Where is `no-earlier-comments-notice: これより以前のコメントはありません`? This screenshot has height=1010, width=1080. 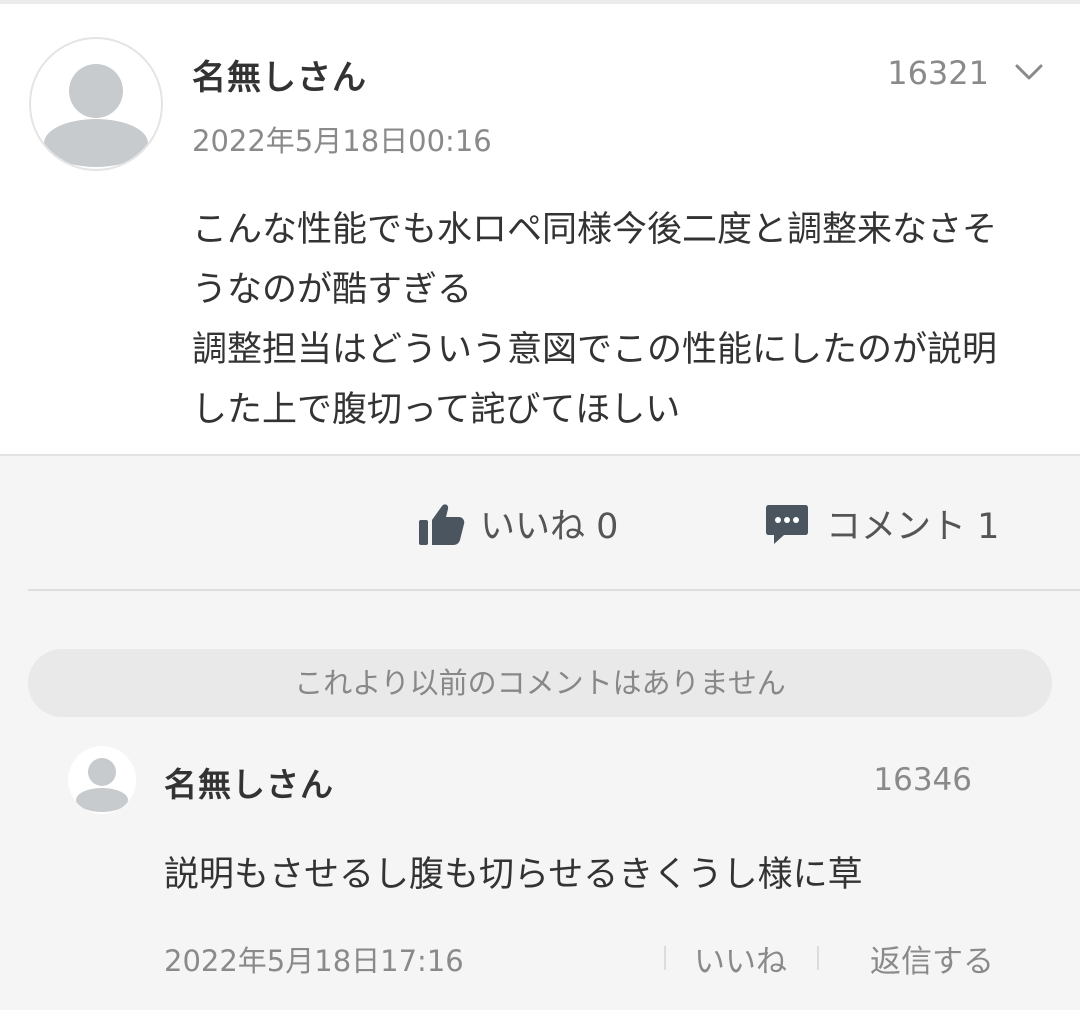
no-earlier-comments-notice: これより以前のコメントはありません is located at coordinates (540, 683).